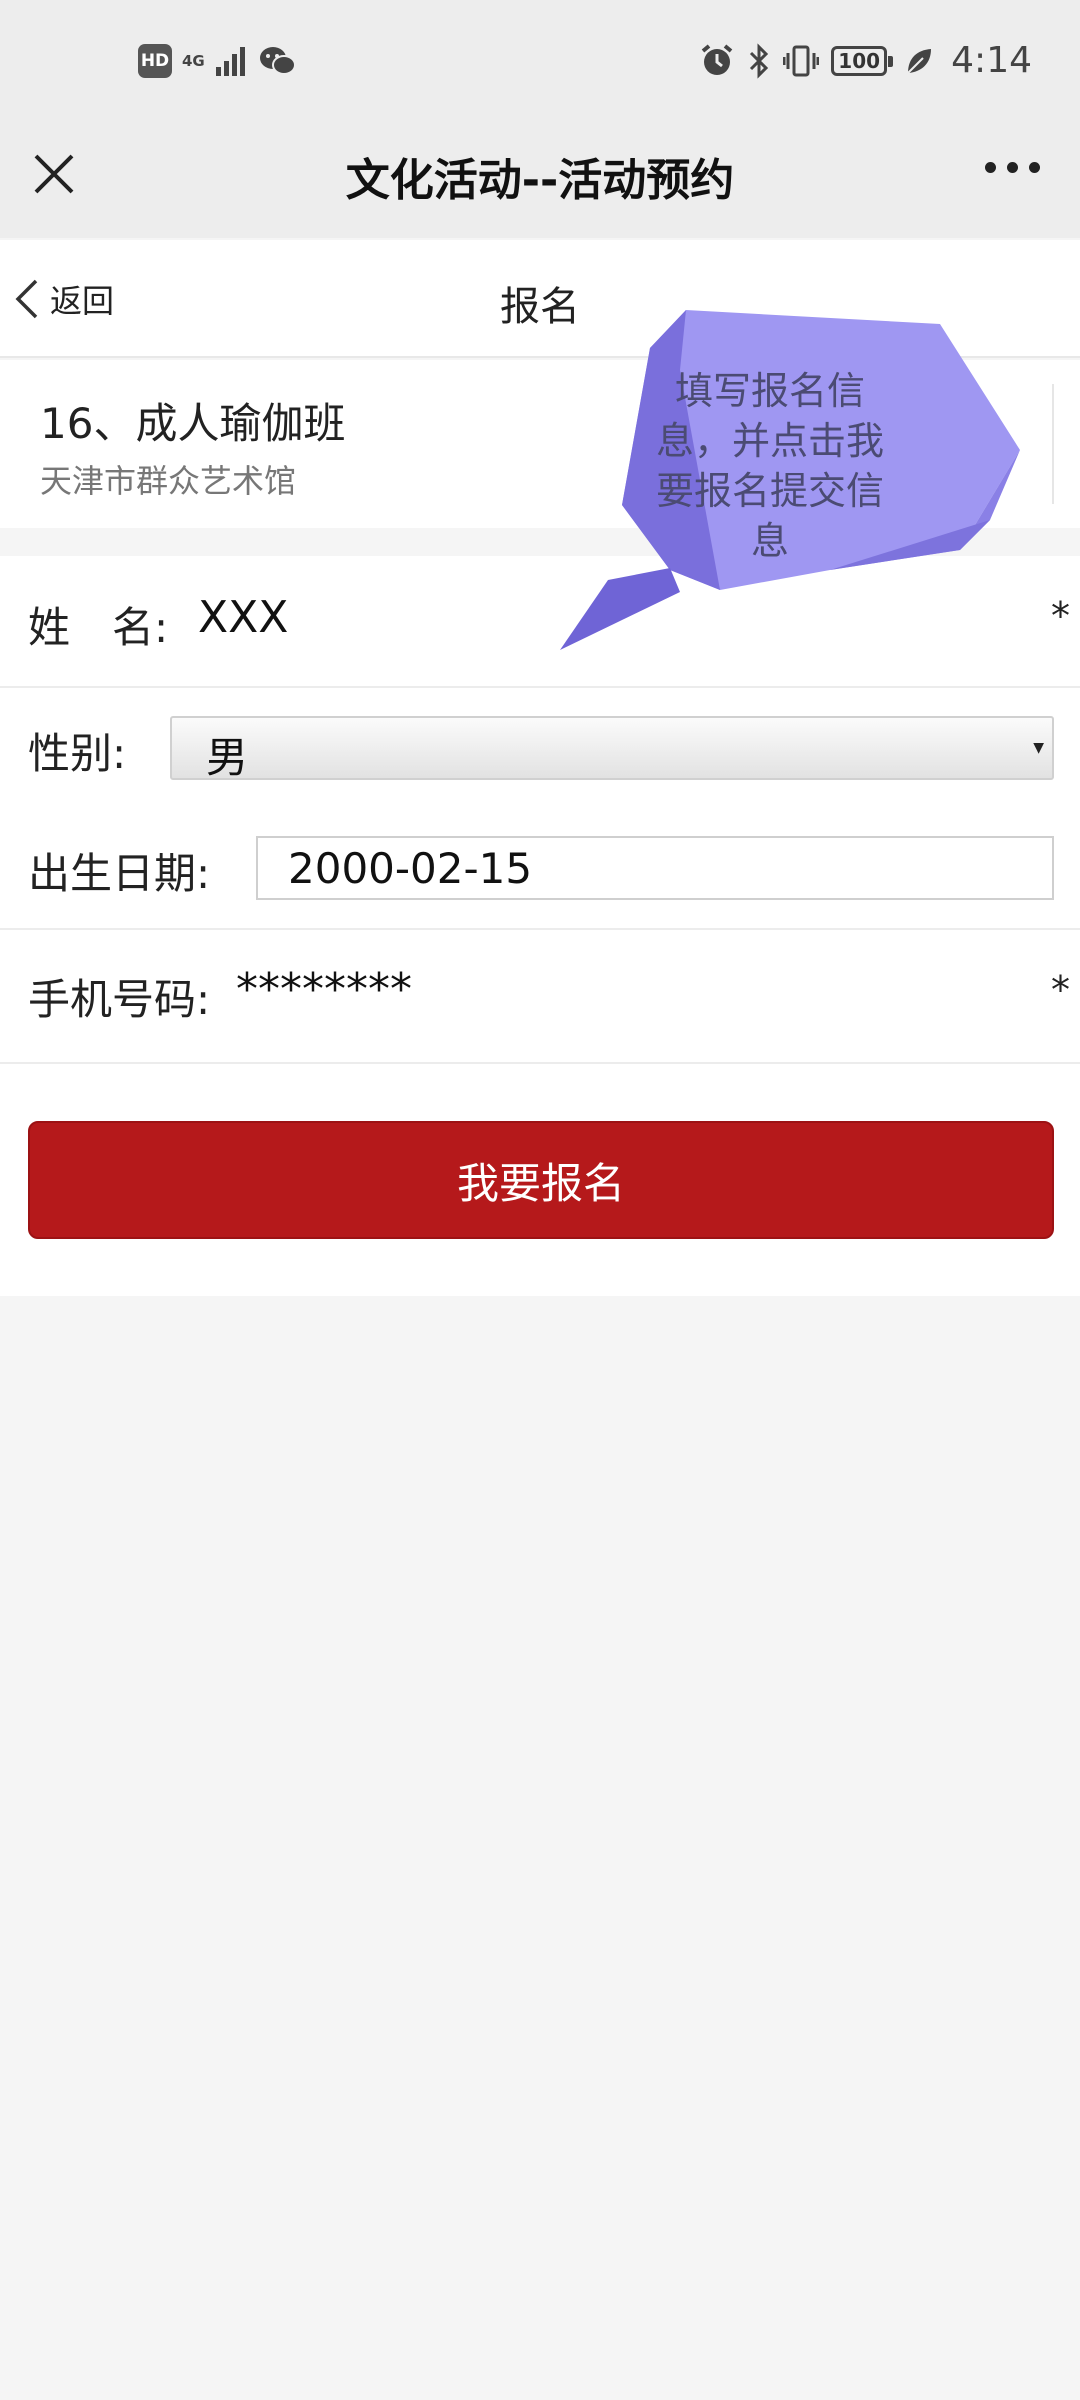 The height and width of the screenshot is (2400, 1080). I want to click on status-left: HD 4G, so click(217, 61).